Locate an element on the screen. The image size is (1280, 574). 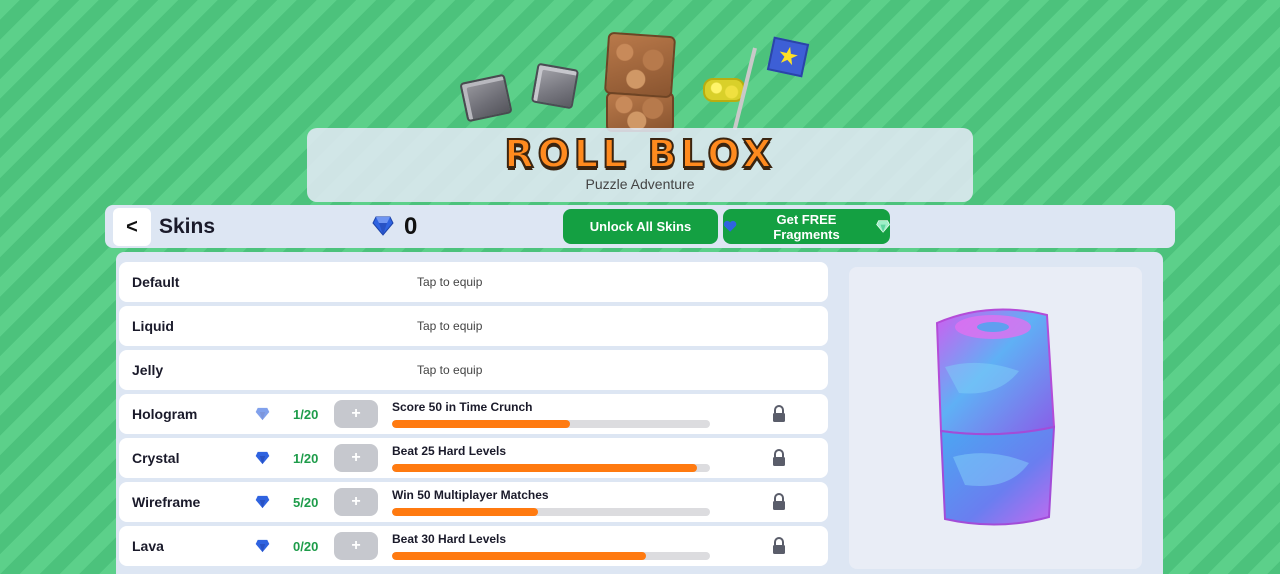
bush-icon is located at coordinates (724, 90).